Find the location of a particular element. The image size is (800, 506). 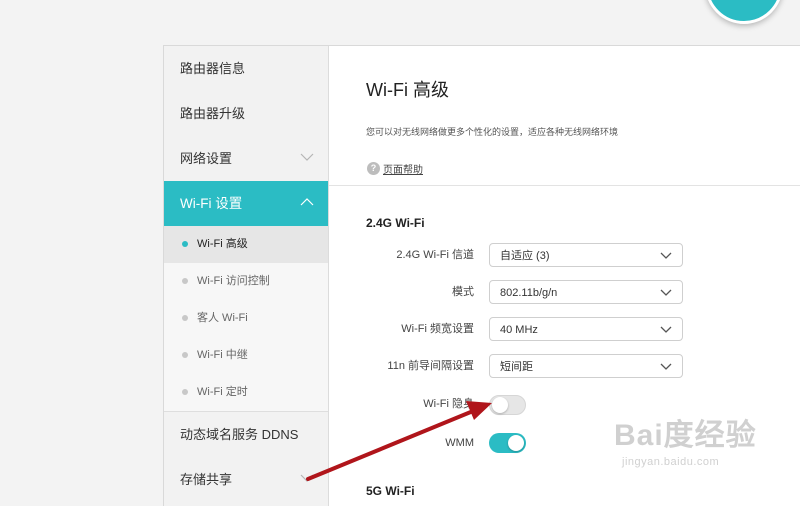

submenu-item-label: Wi-Fi 定时 is located at coordinates (222, 392).